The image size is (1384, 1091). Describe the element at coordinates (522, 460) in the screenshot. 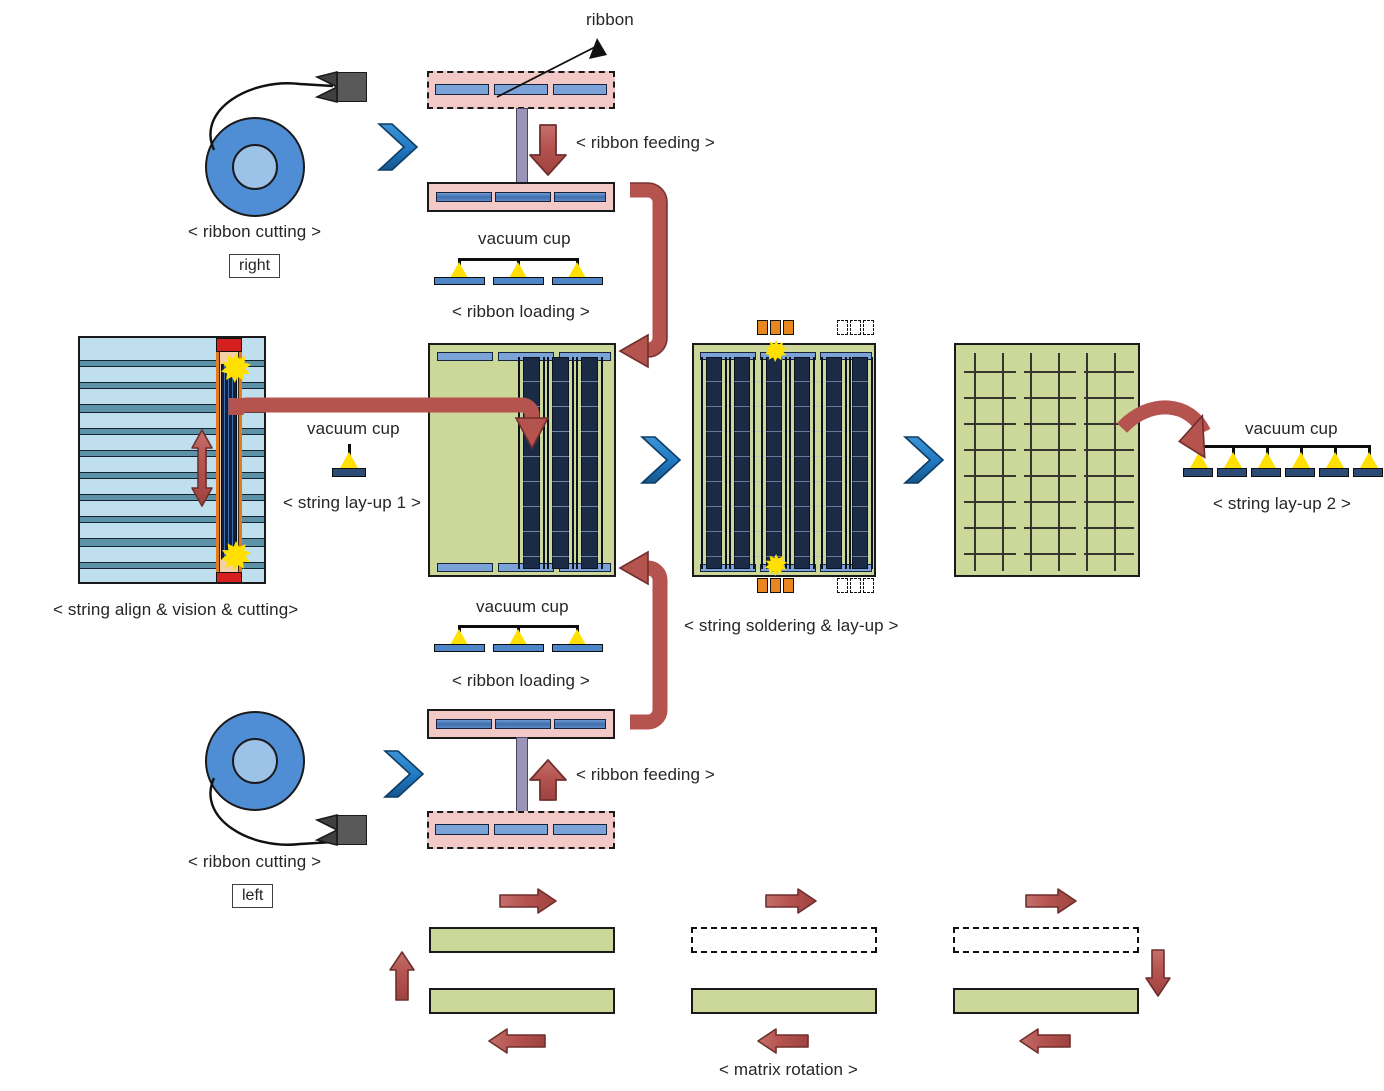

I see `string-layup1-panel` at that location.